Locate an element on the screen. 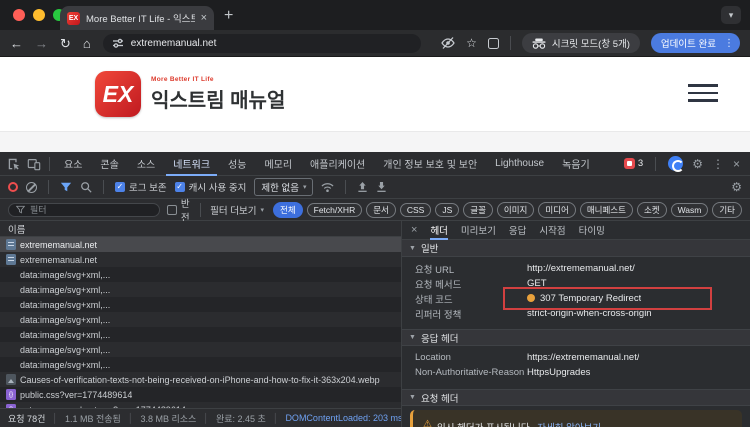 This screenshot has width=750, height=427. close-detail-icon: × is located at coordinates (414, 230).